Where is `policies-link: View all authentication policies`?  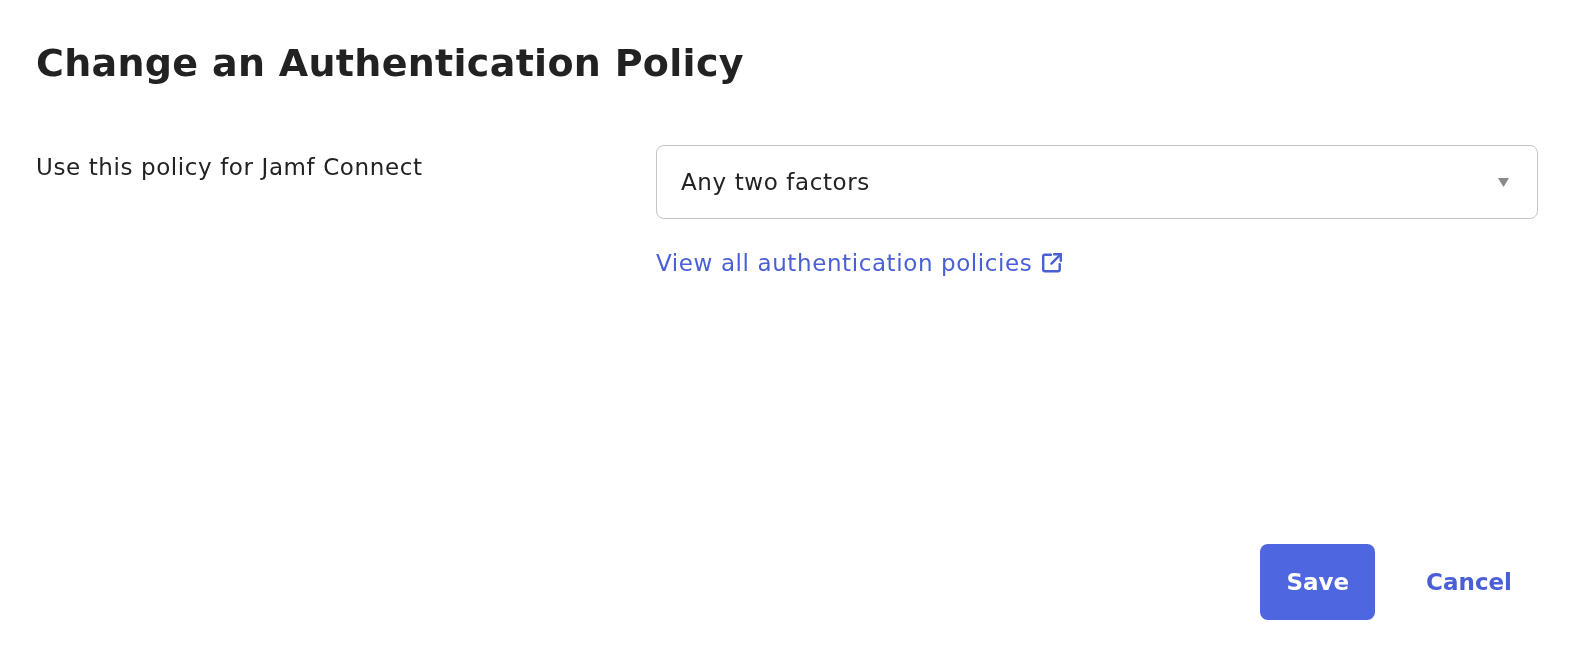
policies-link: View all authentication policies is located at coordinates (860, 263).